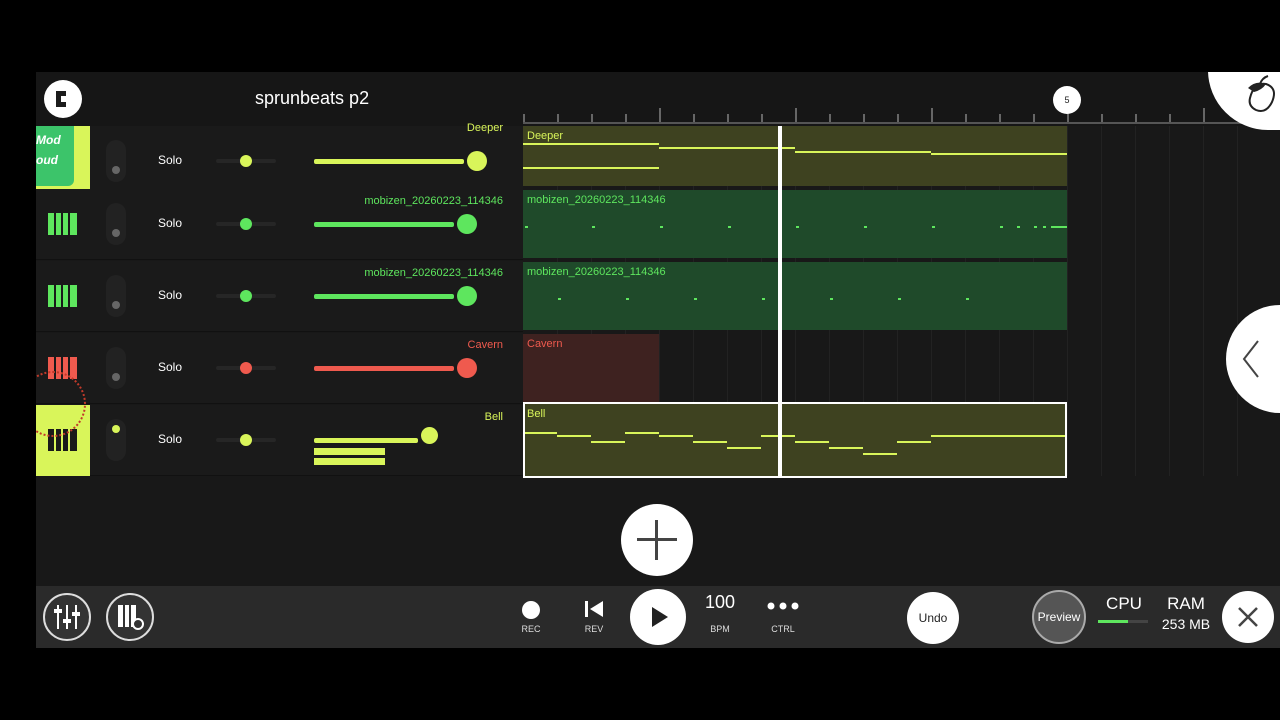 This screenshot has height=720, width=1280. What do you see at coordinates (130, 617) in the screenshot?
I see `instrument-settings-button` at bounding box center [130, 617].